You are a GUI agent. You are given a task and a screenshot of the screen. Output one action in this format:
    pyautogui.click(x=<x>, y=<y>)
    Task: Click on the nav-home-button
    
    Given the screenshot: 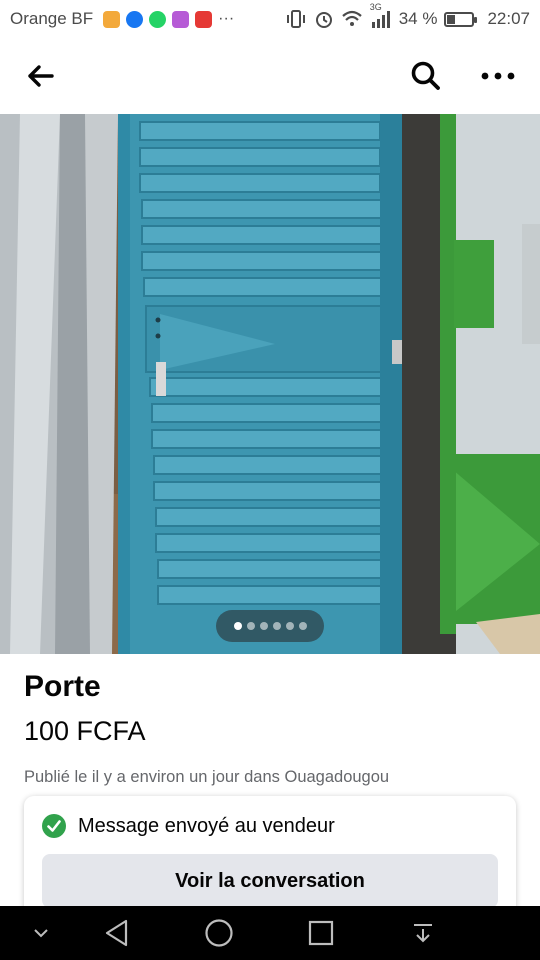 What is the action you would take?
    pyautogui.click(x=219, y=933)
    